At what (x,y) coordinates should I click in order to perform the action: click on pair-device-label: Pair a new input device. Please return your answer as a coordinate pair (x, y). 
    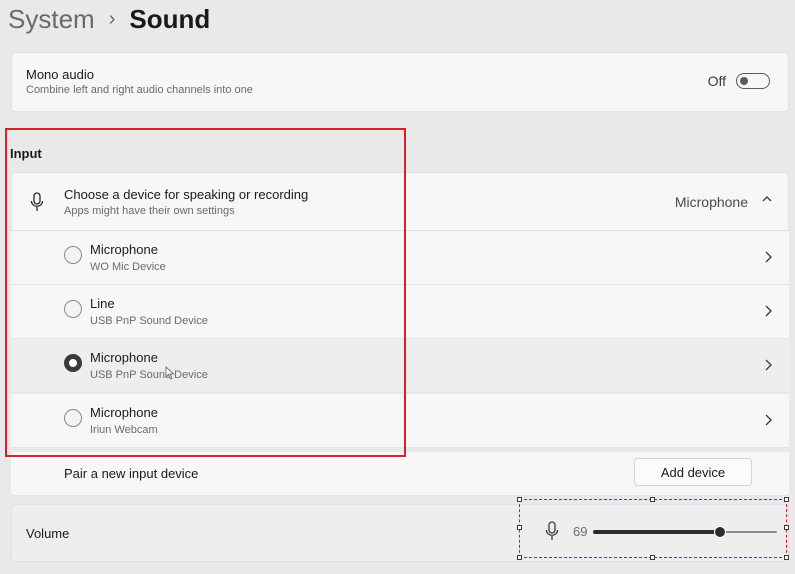
    Looking at the image, I should click on (131, 473).